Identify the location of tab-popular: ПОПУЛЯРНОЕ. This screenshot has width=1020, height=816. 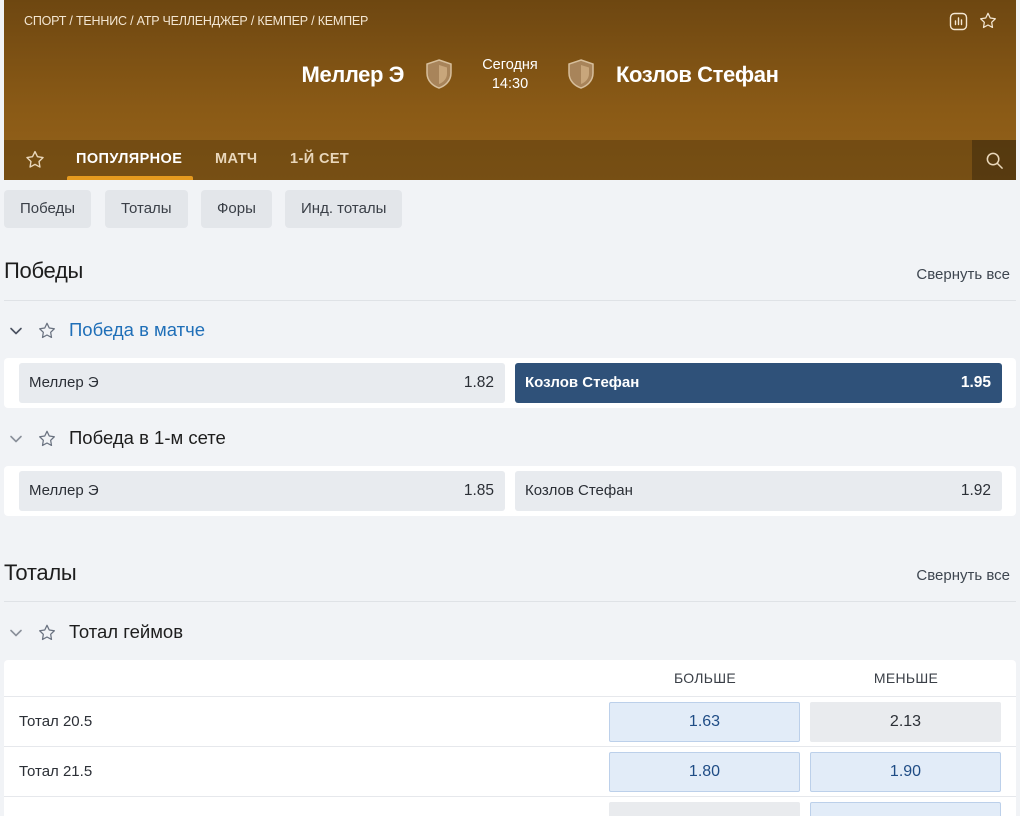
(130, 160).